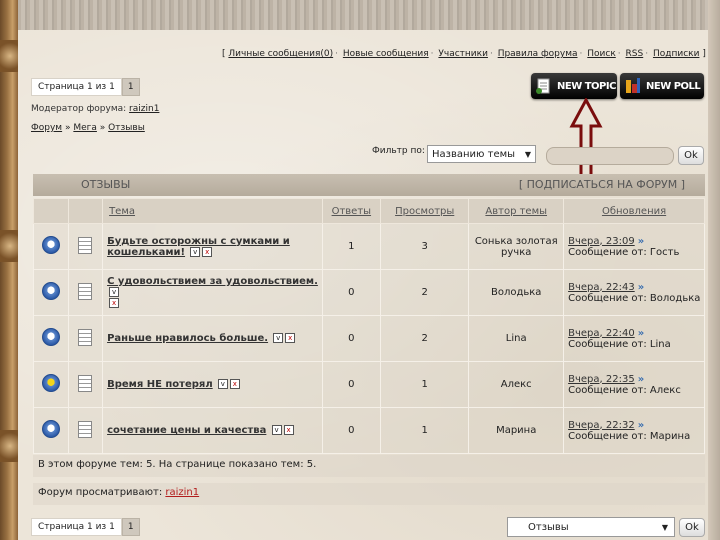 The height and width of the screenshot is (540, 720). I want to click on nav-members: Участники, so click(463, 54).